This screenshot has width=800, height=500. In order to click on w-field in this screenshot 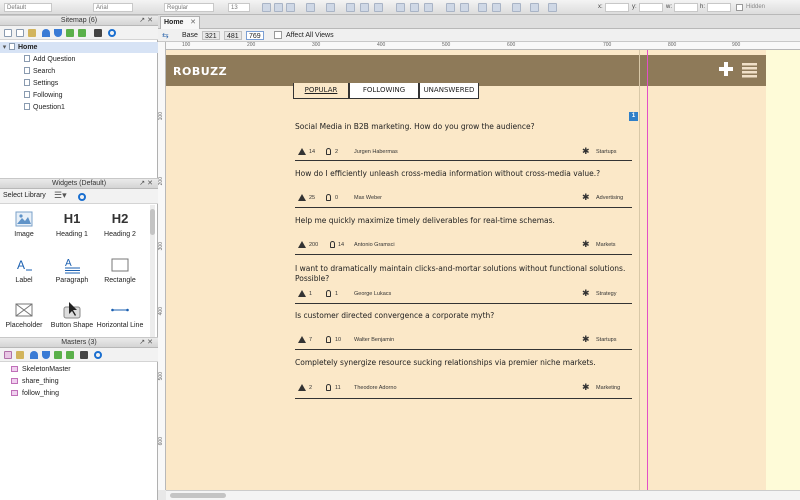, I will do `click(686, 7)`.